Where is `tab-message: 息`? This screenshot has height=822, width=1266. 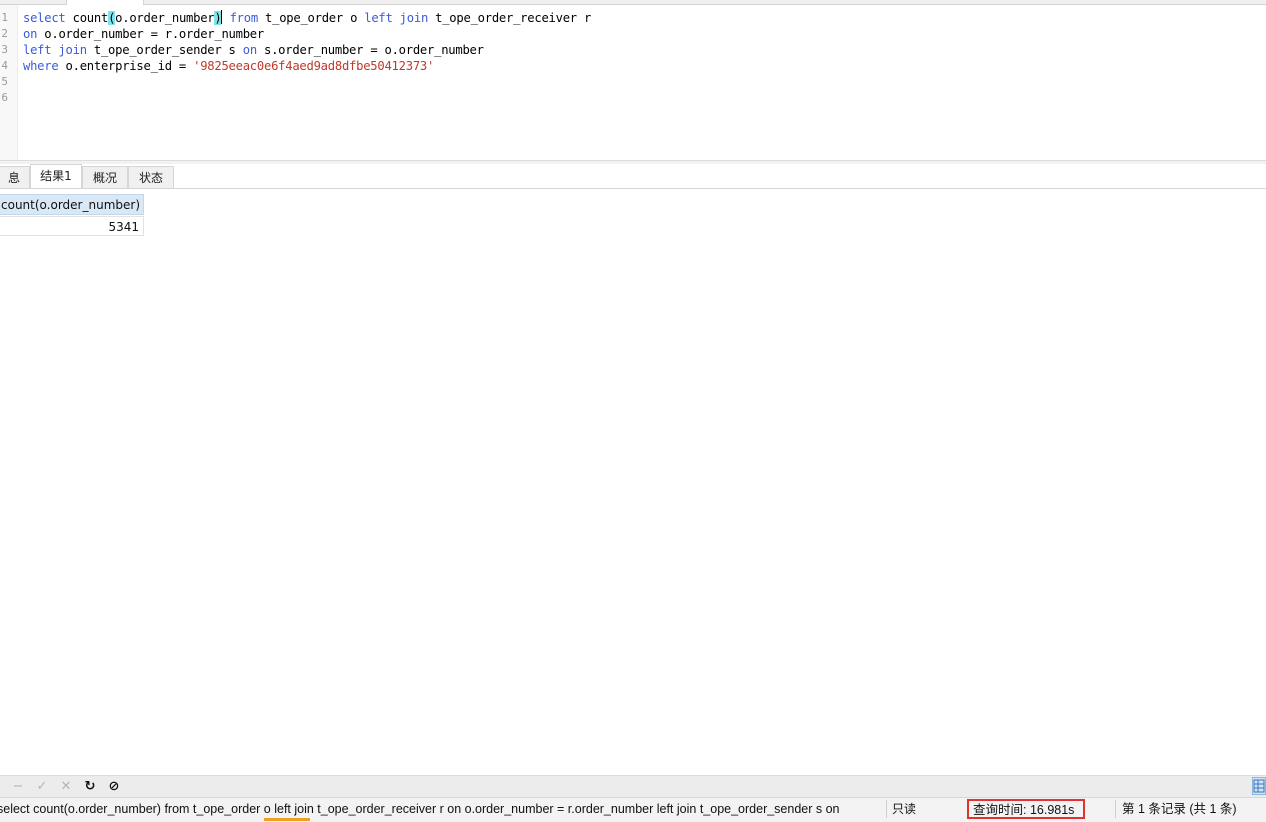
tab-message: 息 is located at coordinates (15, 177).